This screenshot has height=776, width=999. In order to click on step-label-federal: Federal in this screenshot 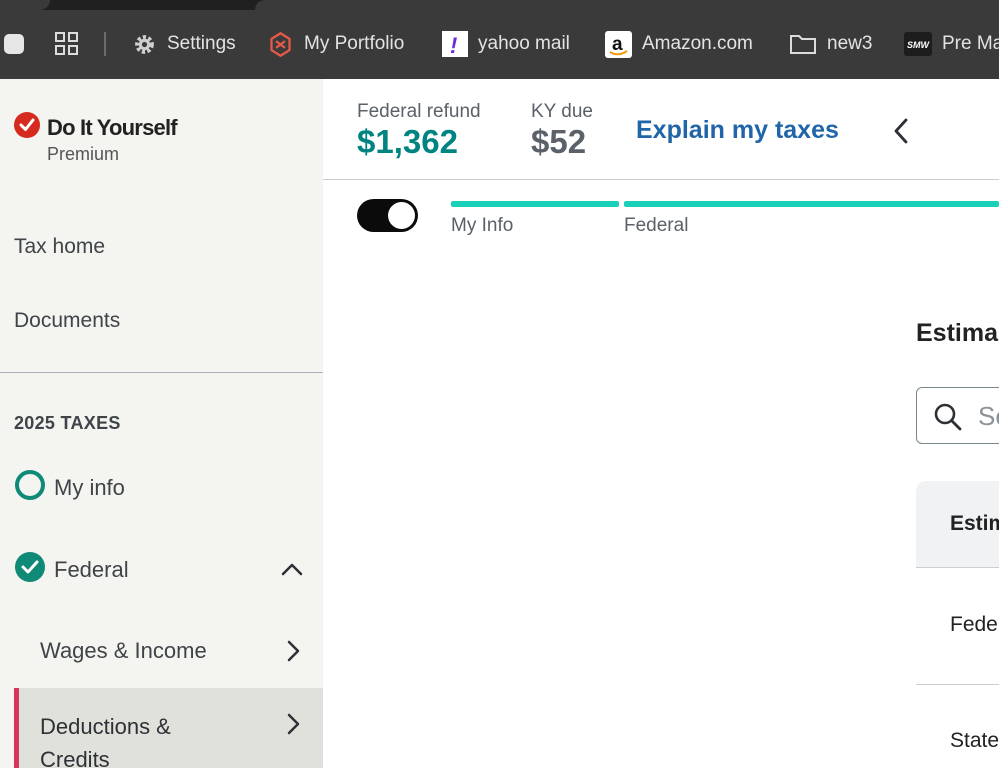, I will do `click(656, 226)`.